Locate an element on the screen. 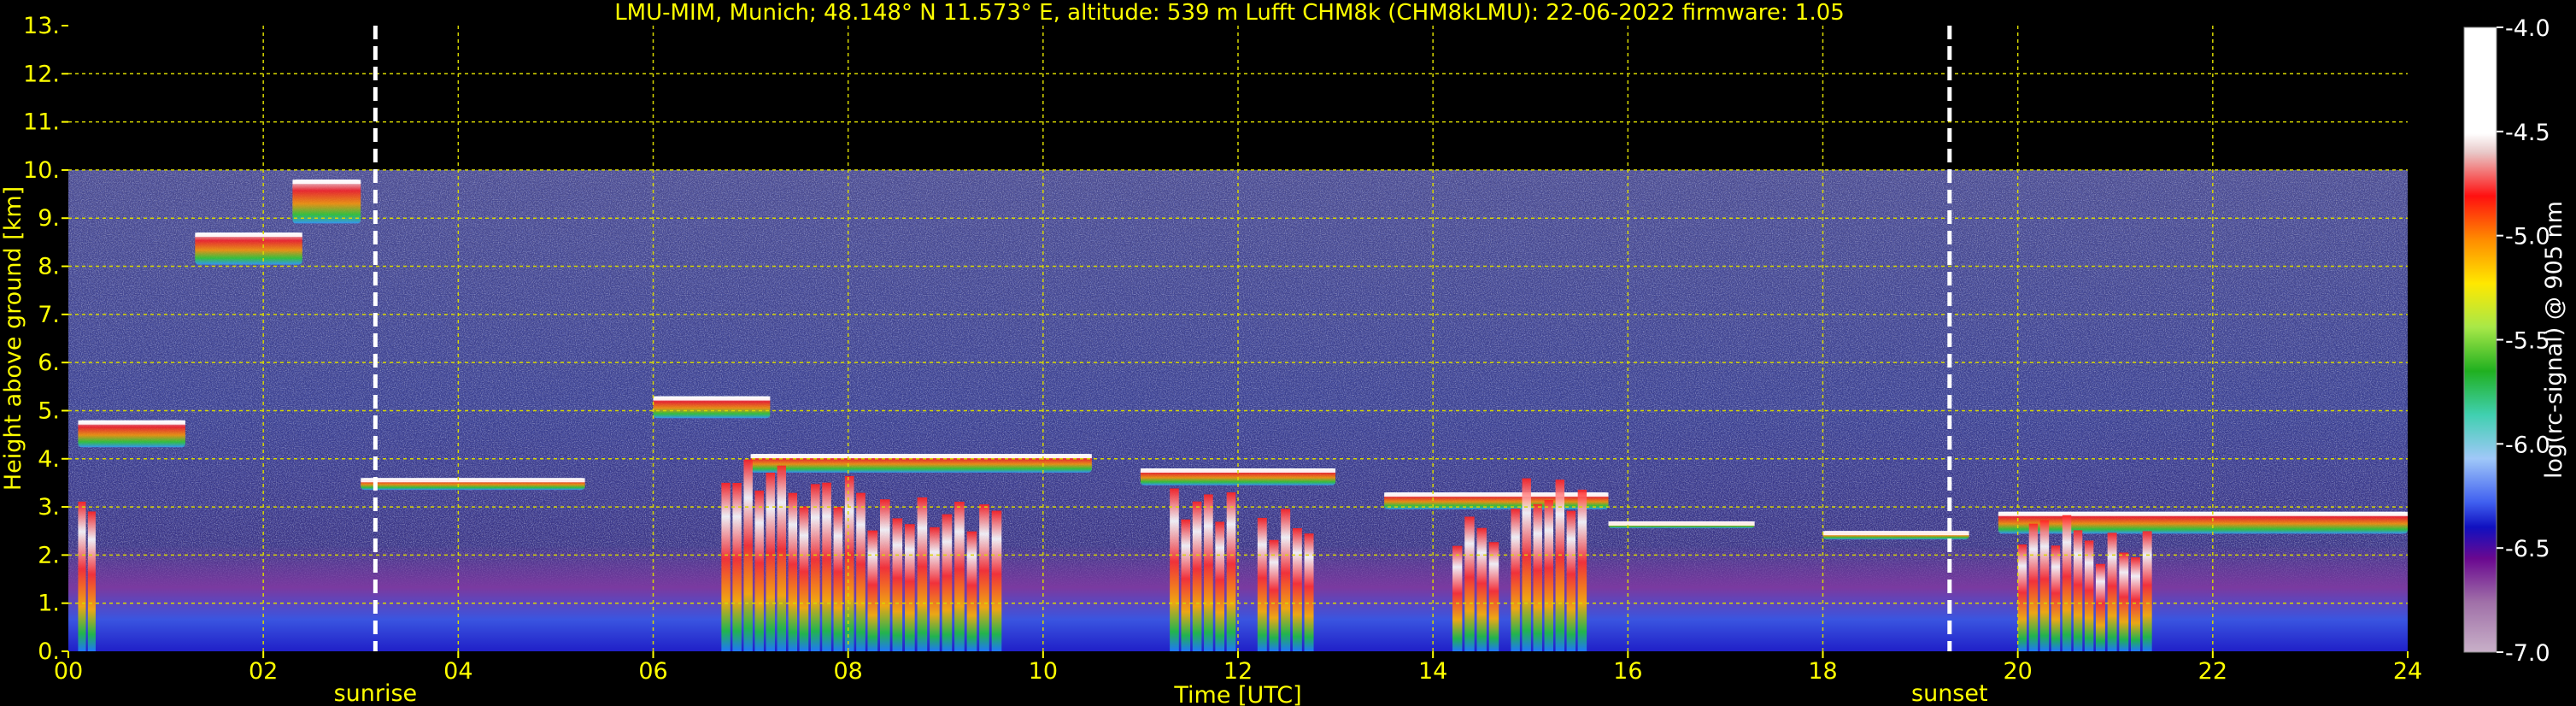  y-tick-label: 10. is located at coordinates (41, 170).